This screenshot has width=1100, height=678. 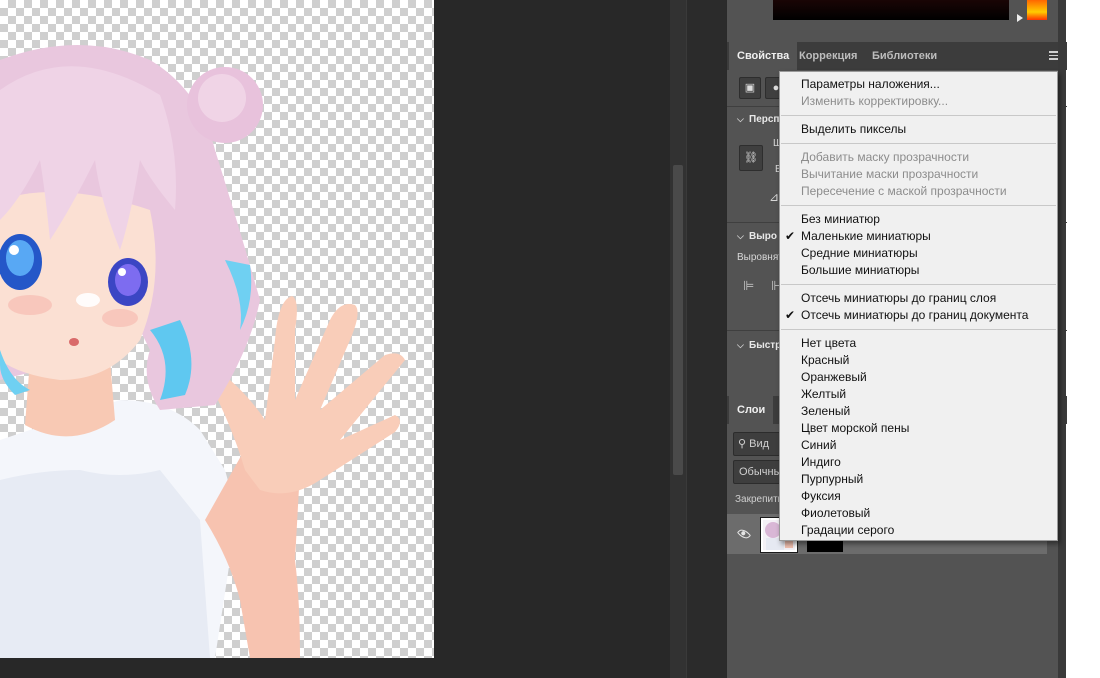 I want to click on tab-libraries: Библиотеки, so click(x=904, y=56).